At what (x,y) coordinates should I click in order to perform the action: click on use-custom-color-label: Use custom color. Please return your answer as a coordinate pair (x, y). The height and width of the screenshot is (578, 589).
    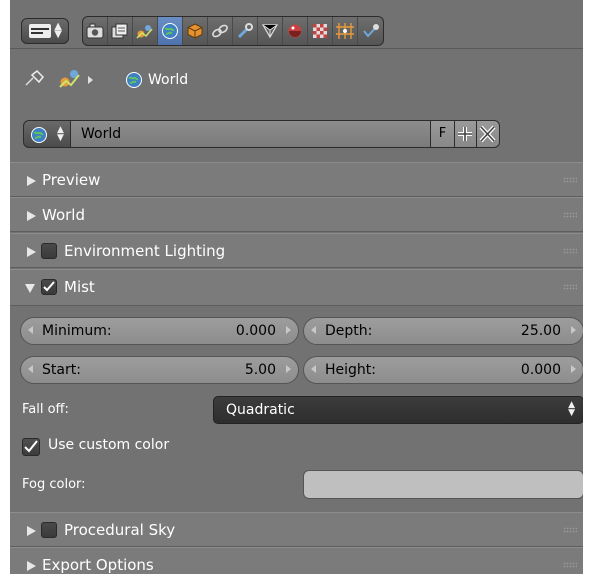
    Looking at the image, I should click on (109, 445).